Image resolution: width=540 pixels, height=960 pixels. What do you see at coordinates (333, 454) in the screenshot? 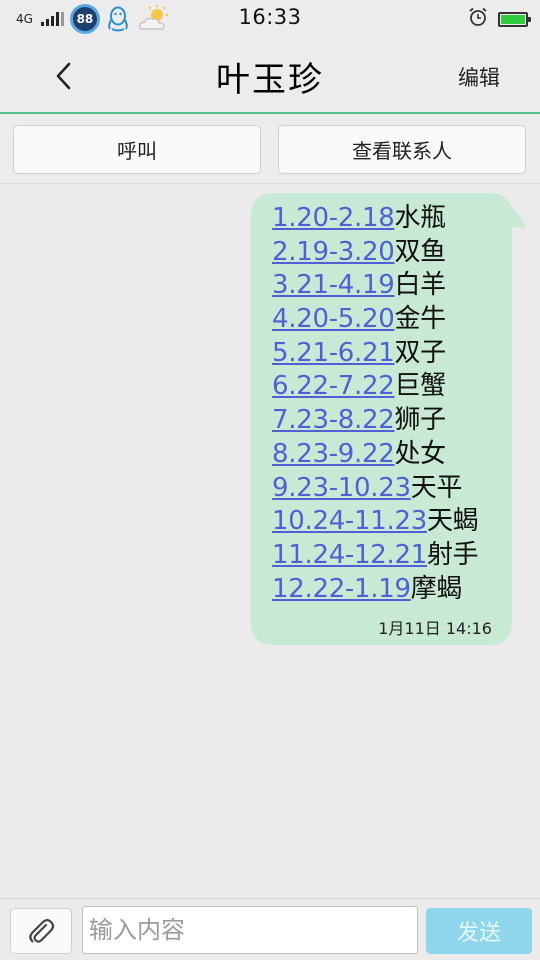
I see `date-range-link: 8.23-9.22` at bounding box center [333, 454].